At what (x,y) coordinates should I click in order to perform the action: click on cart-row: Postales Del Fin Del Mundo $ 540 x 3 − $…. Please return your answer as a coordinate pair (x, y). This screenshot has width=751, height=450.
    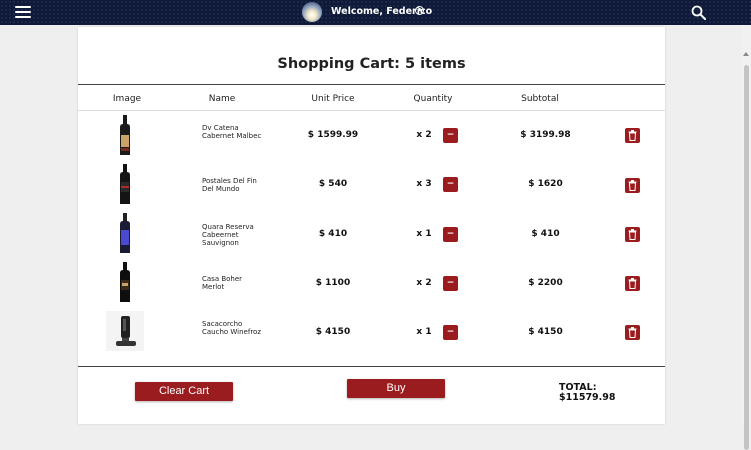
    Looking at the image, I should click on (371, 188).